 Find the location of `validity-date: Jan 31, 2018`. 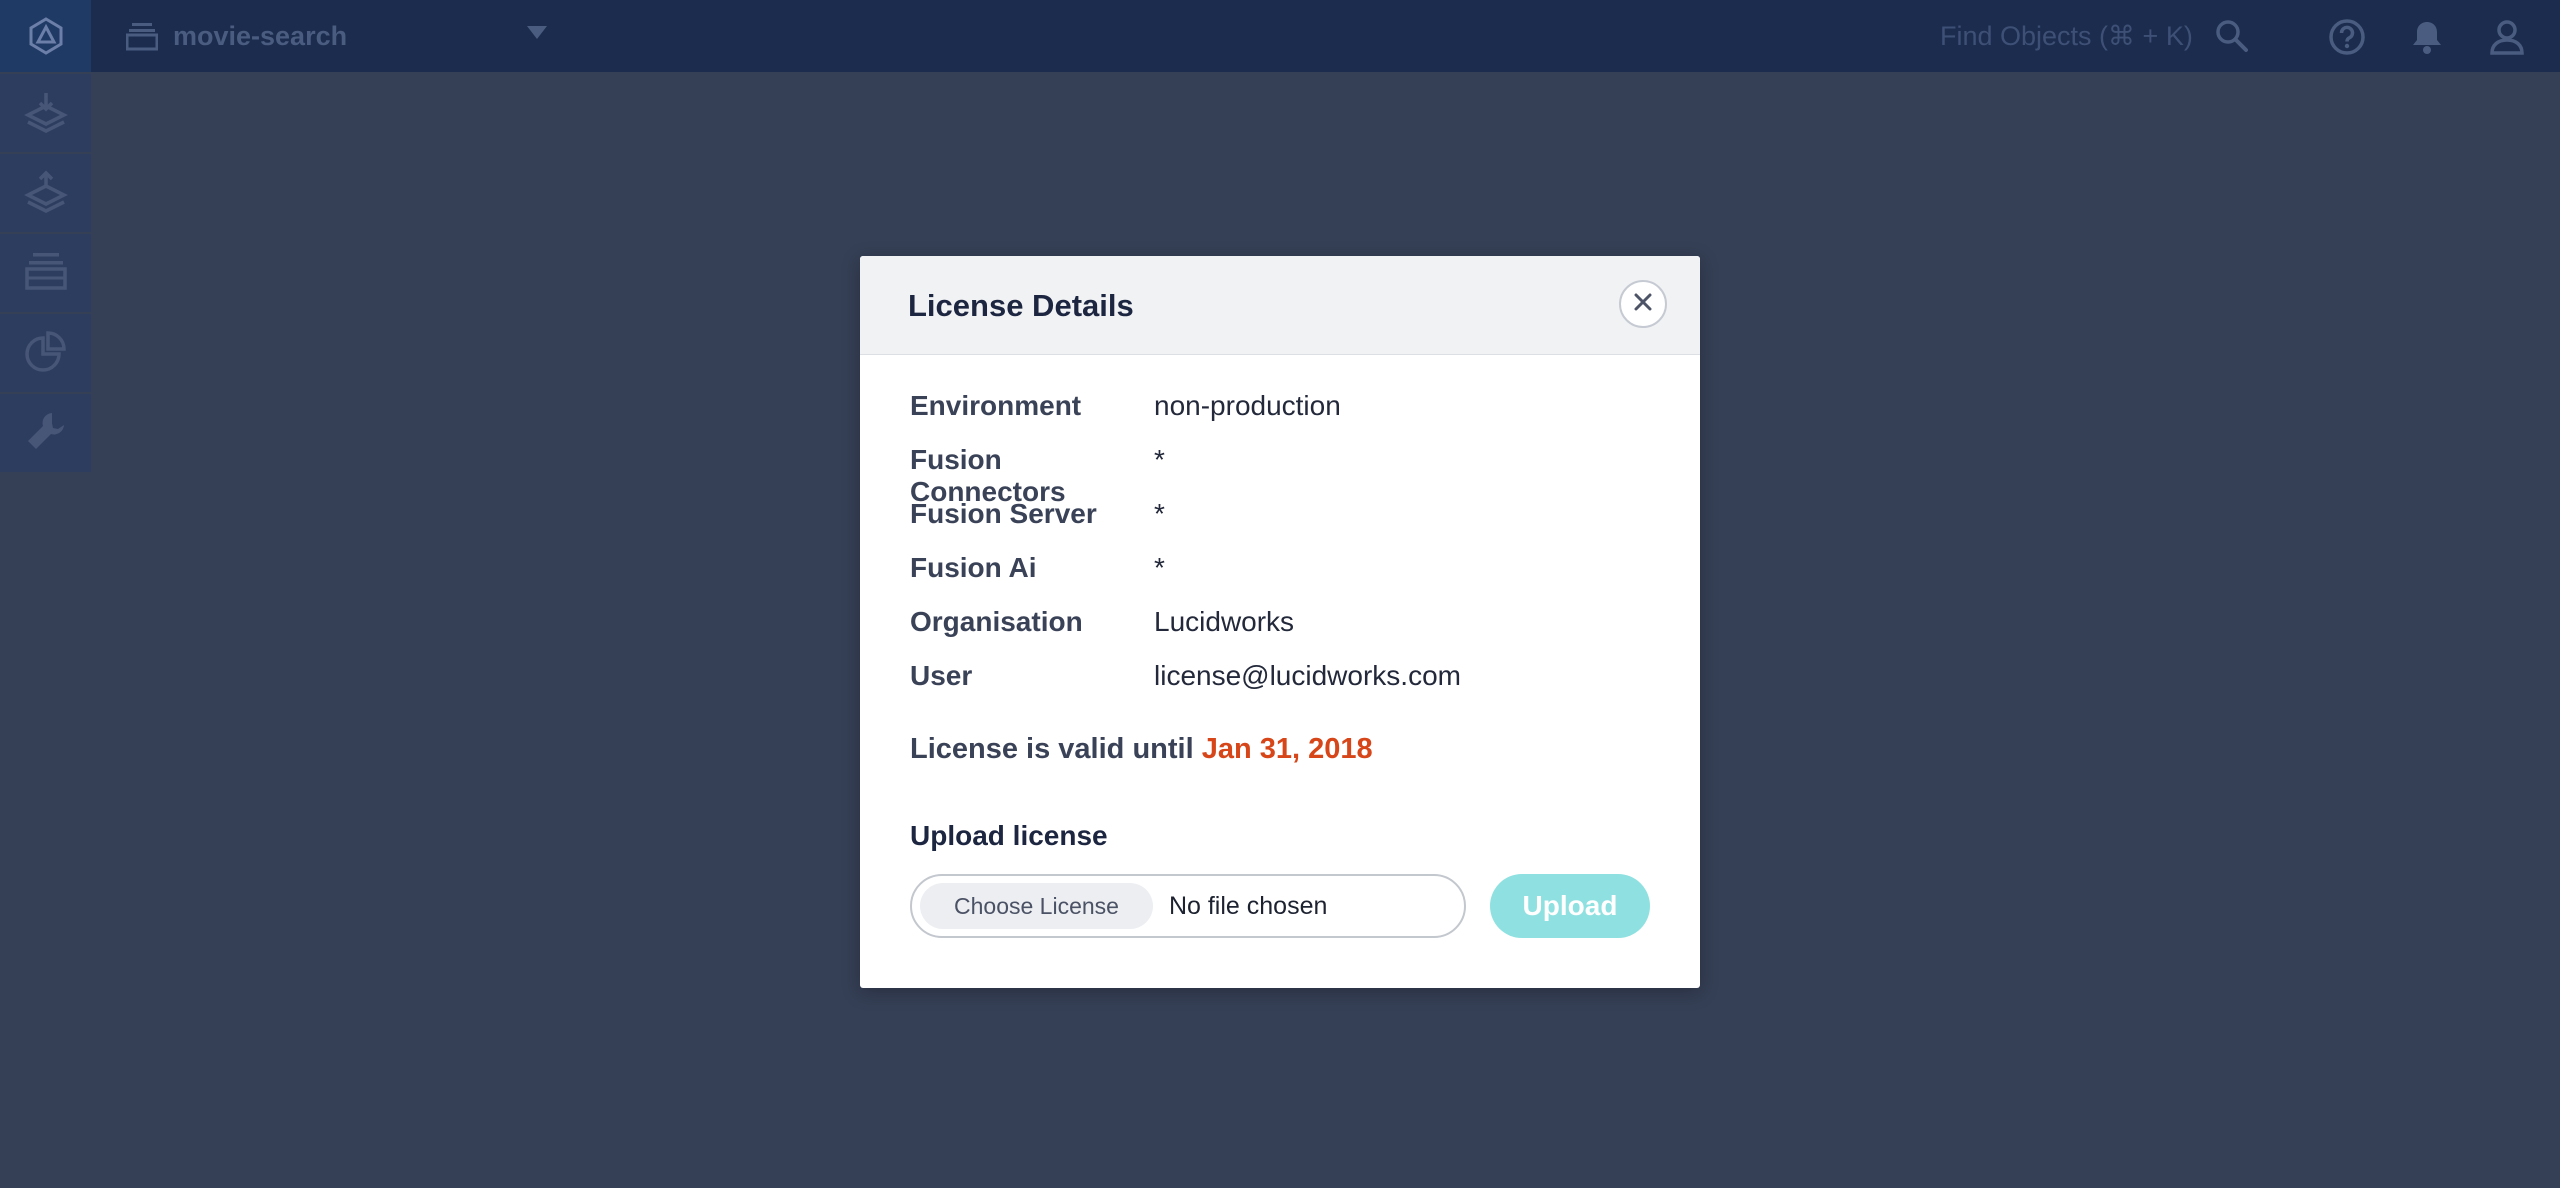

validity-date: Jan 31, 2018 is located at coordinates (1287, 749).